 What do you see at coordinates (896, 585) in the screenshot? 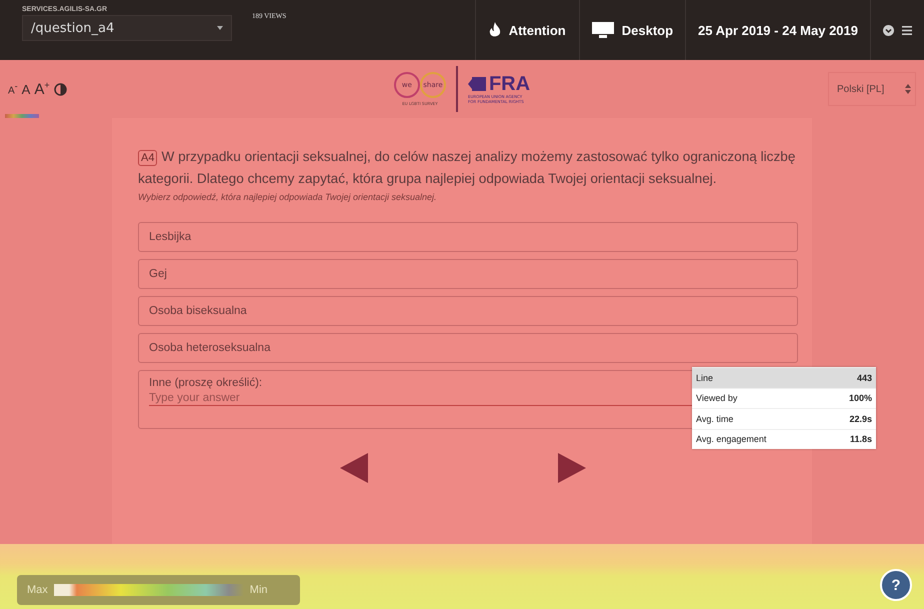
I see `help-button: ?` at bounding box center [896, 585].